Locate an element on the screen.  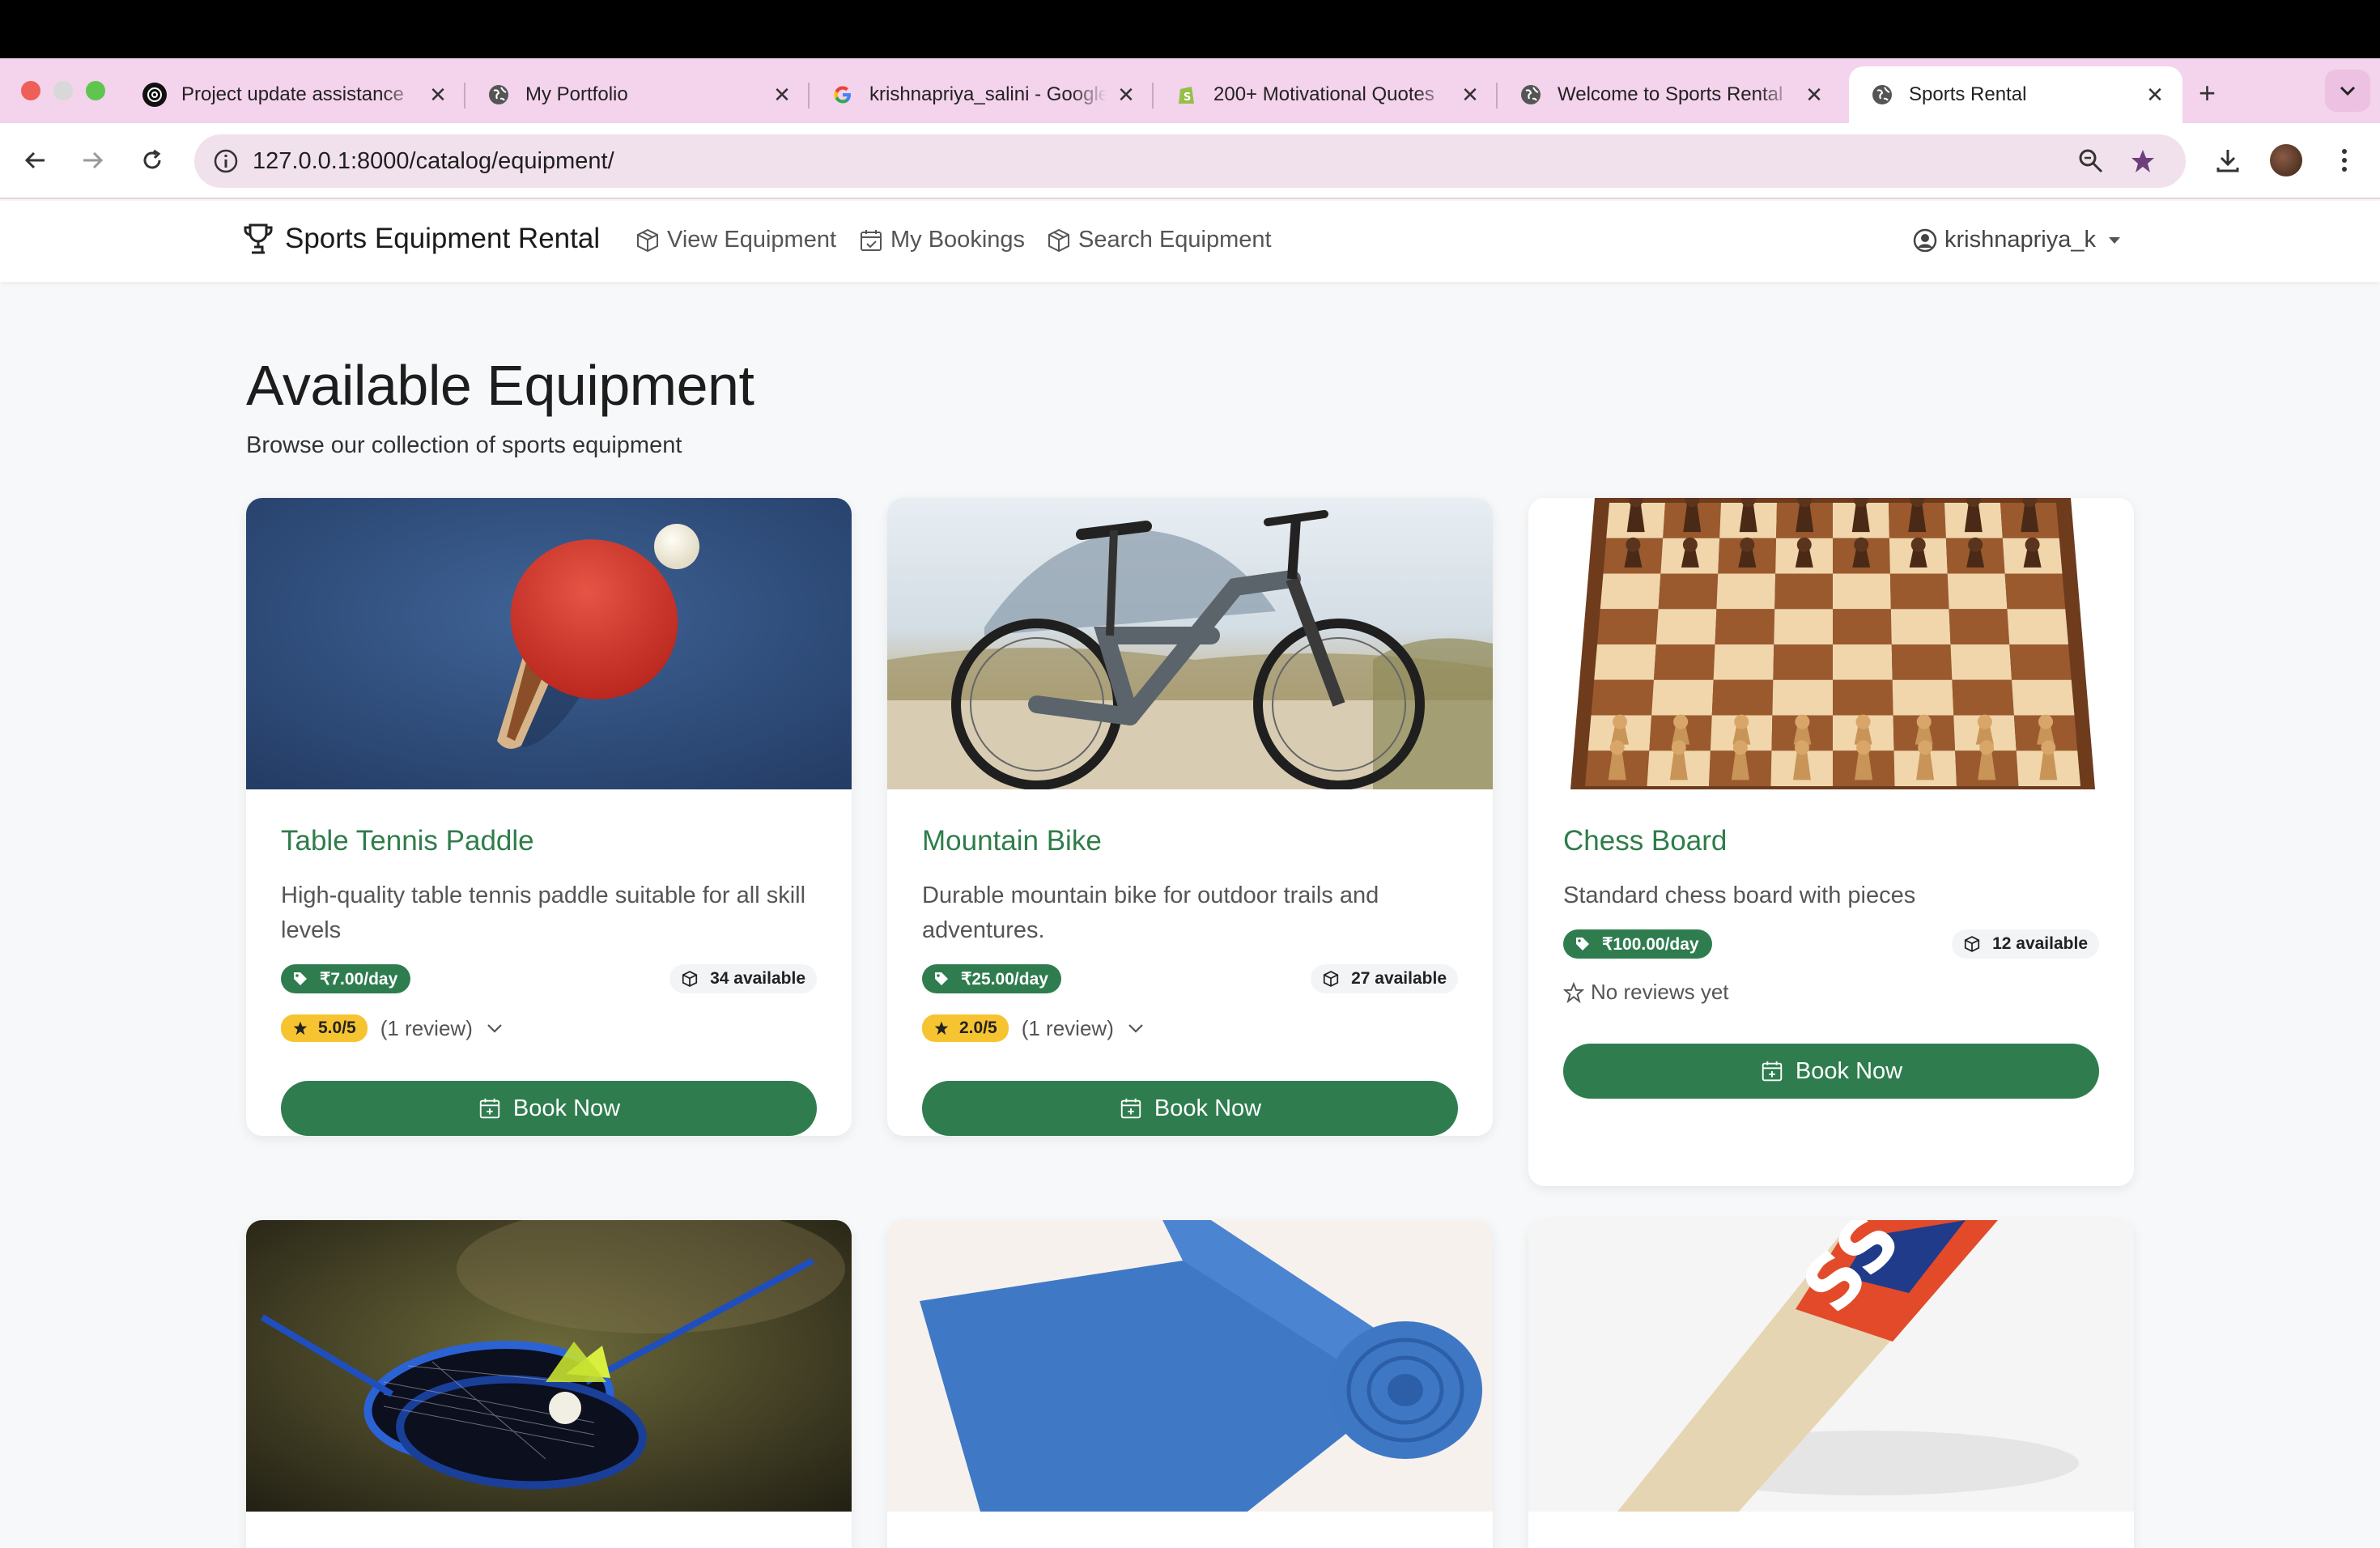
reload-button is located at coordinates (152, 160).